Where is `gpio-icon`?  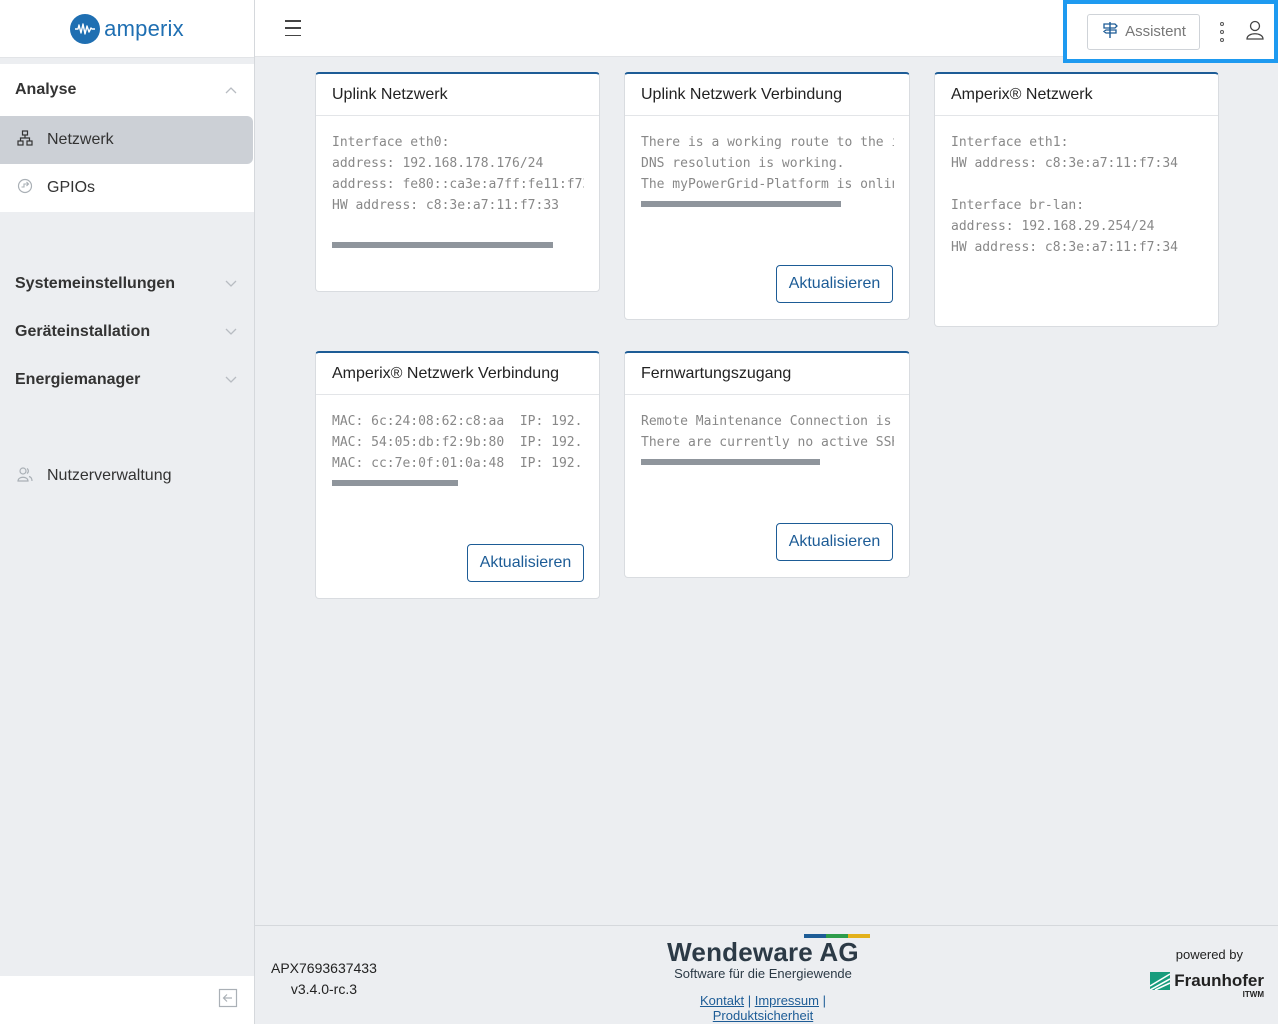
gpio-icon is located at coordinates (25, 188).